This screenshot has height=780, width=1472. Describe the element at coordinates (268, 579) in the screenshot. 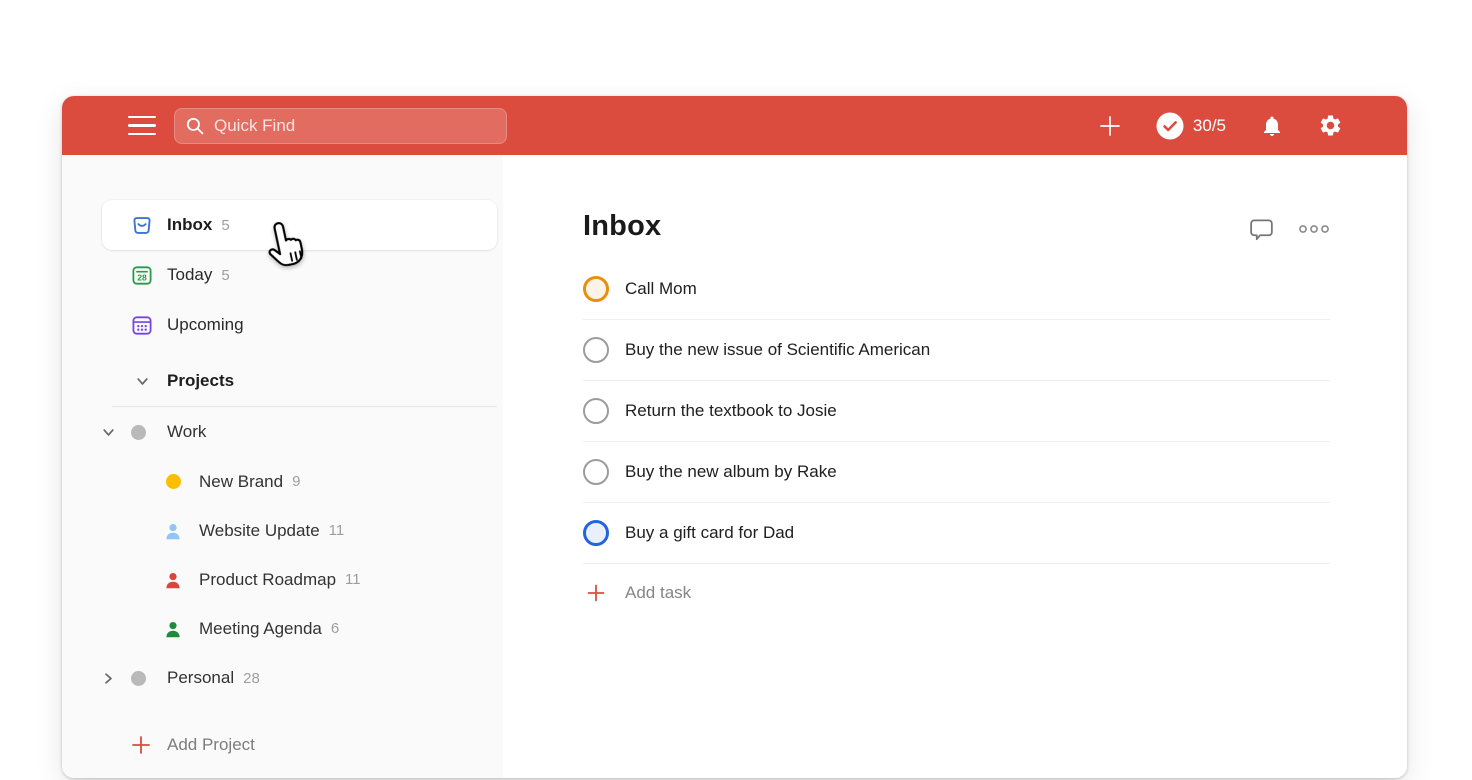

I see `project-label: Product Roadmap` at that location.